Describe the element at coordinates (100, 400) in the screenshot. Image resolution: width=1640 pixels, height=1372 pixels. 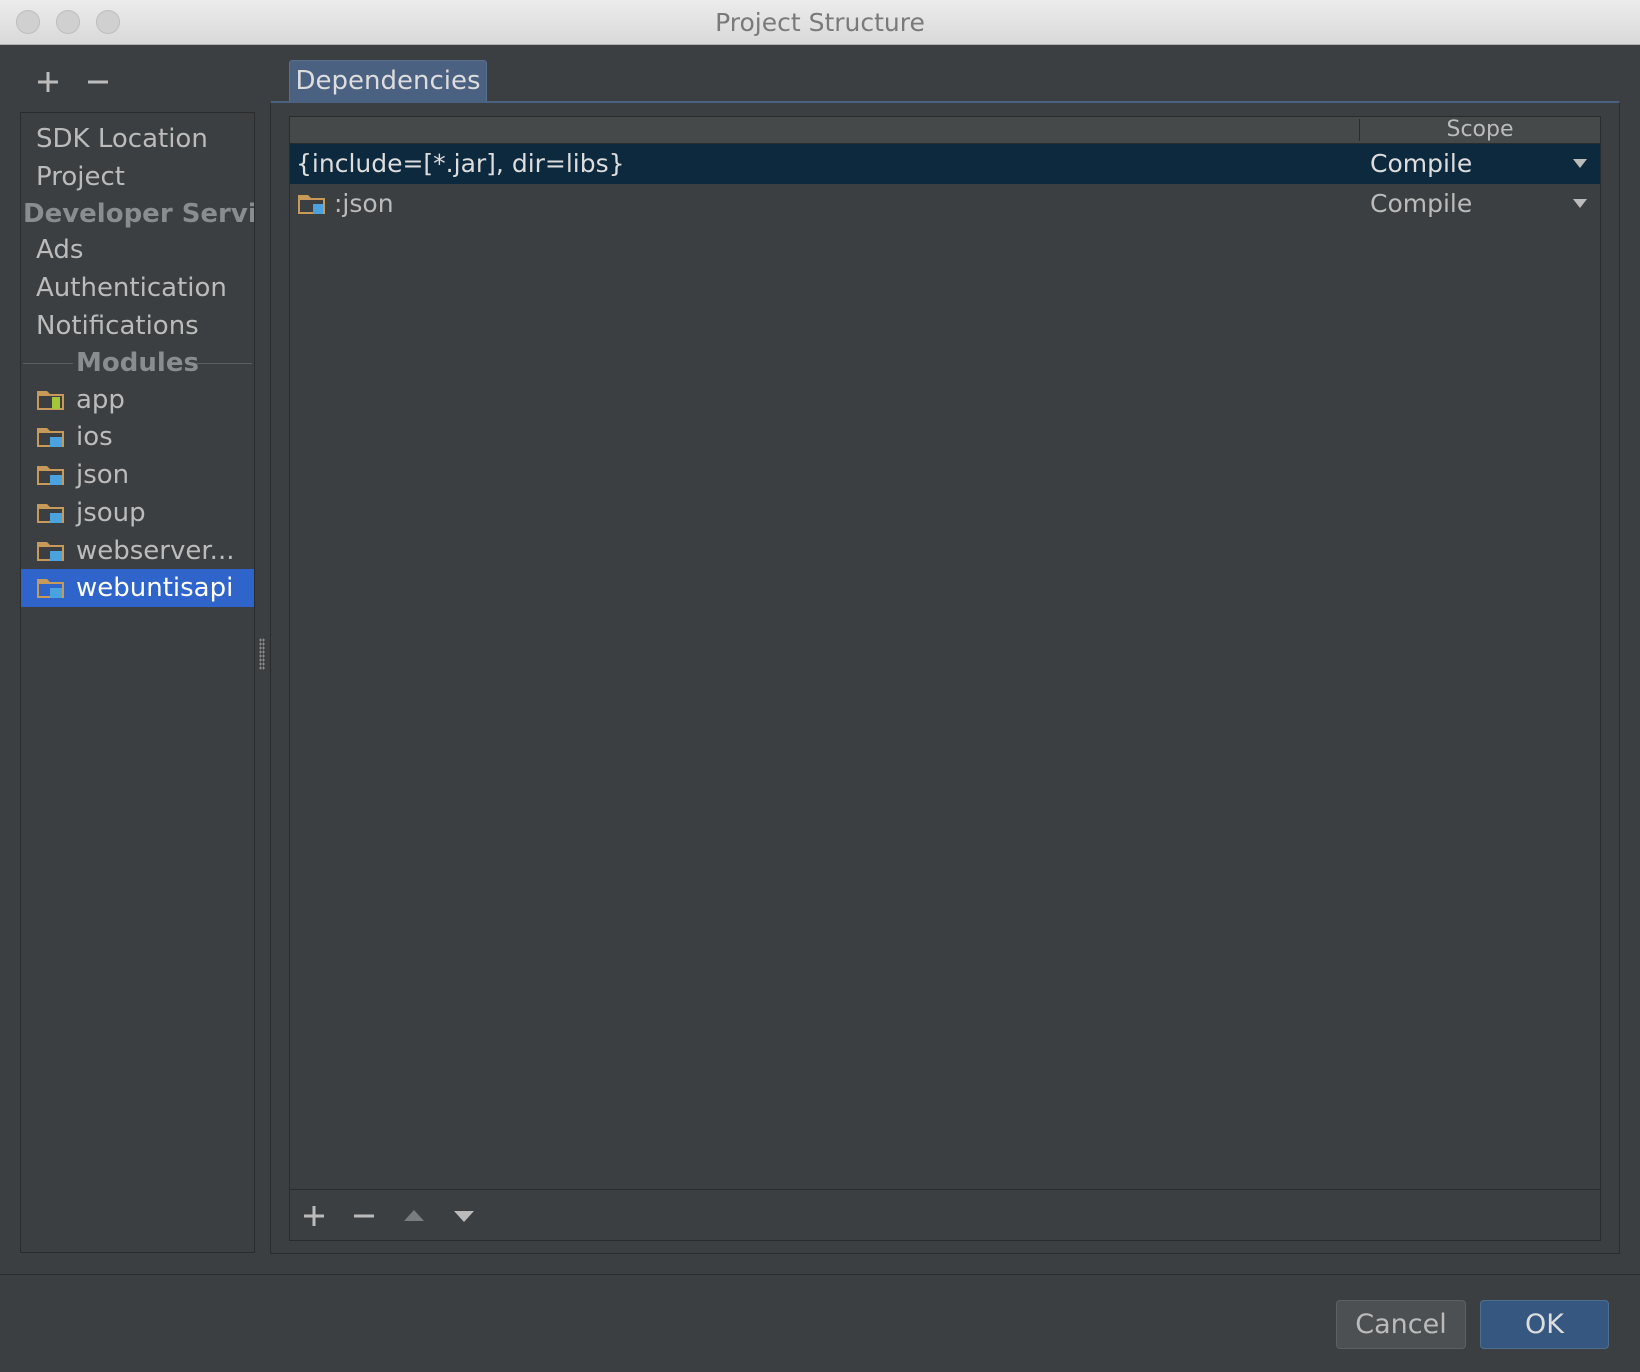
I see `module-label: app` at that location.